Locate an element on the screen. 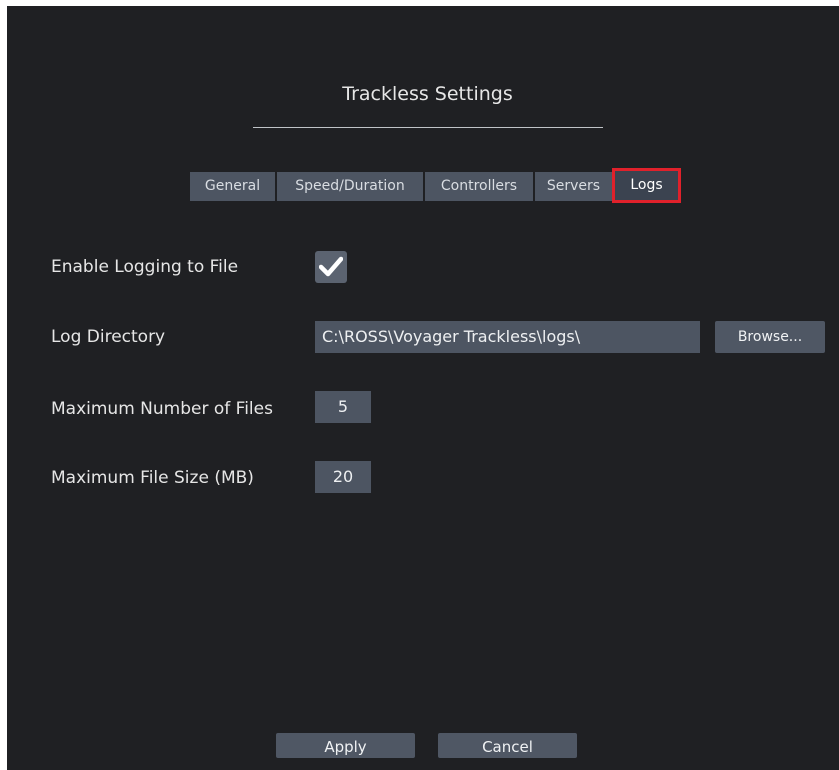 This screenshot has width=839, height=770. tab-general: General is located at coordinates (232, 186).